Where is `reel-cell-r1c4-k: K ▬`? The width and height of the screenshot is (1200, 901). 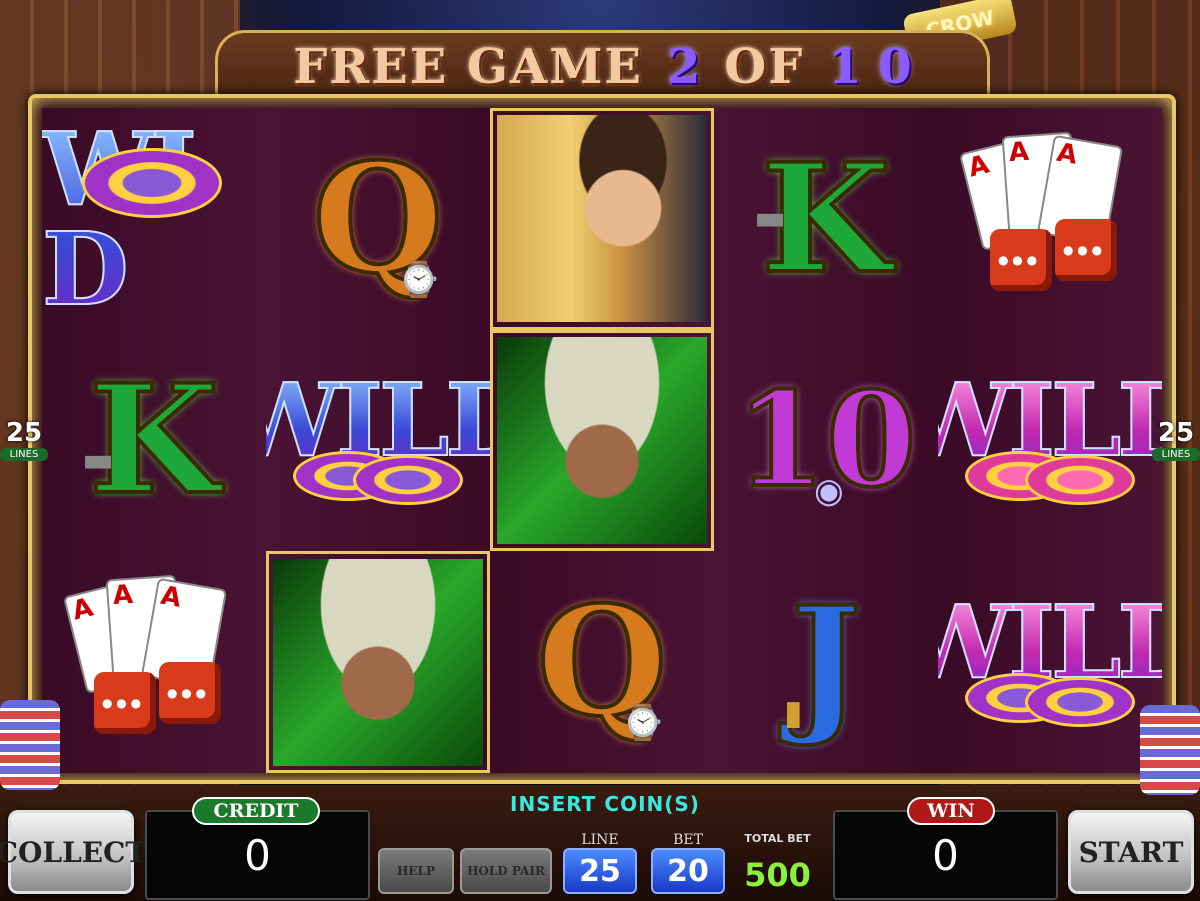 reel-cell-r1c4-k: K ▬ is located at coordinates (826, 219).